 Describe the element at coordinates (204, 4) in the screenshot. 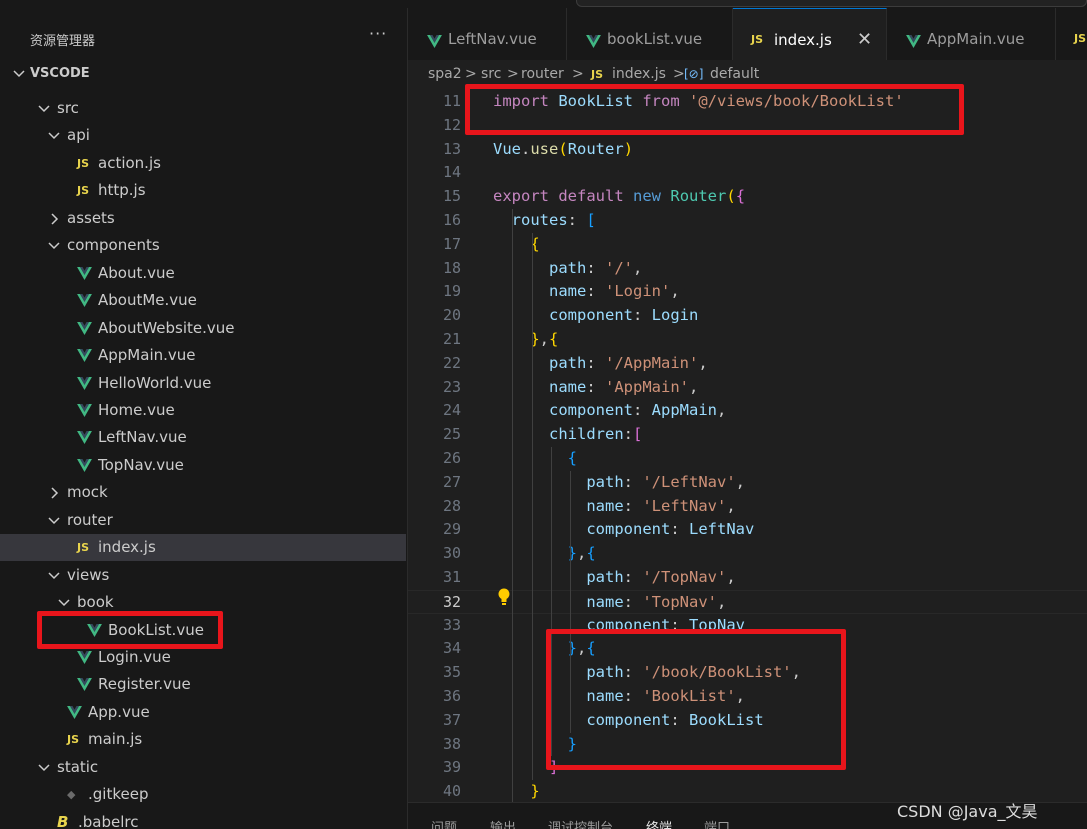

I see `menu-bar` at that location.